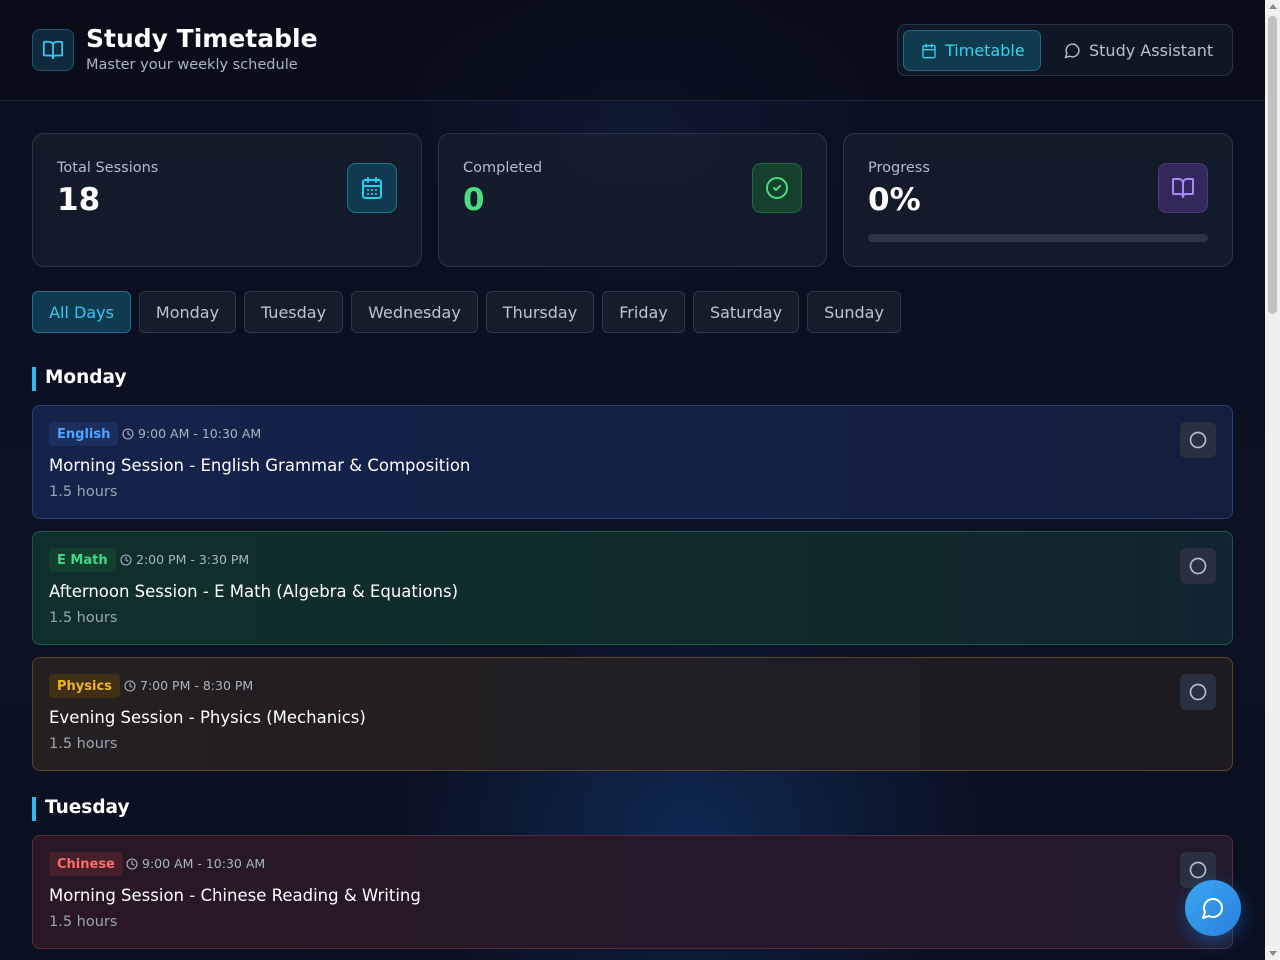  Describe the element at coordinates (985, 50) in the screenshot. I see `timetable-tab-label: Timetable` at that location.